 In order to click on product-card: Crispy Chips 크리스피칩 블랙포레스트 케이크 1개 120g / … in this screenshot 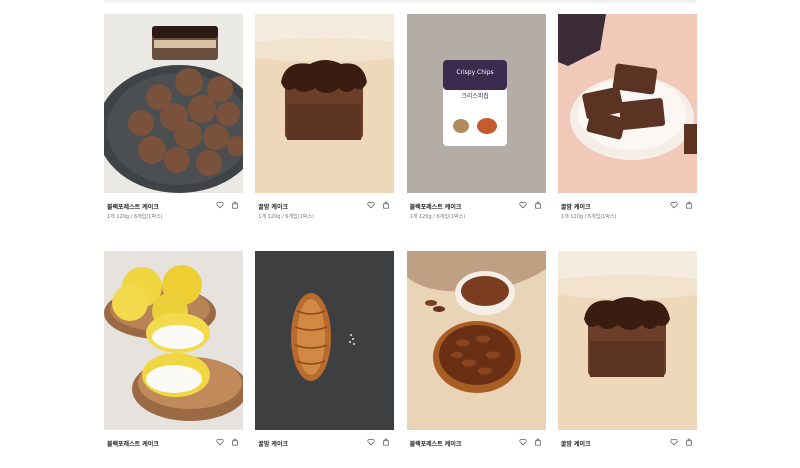, I will do `click(476, 122)`.